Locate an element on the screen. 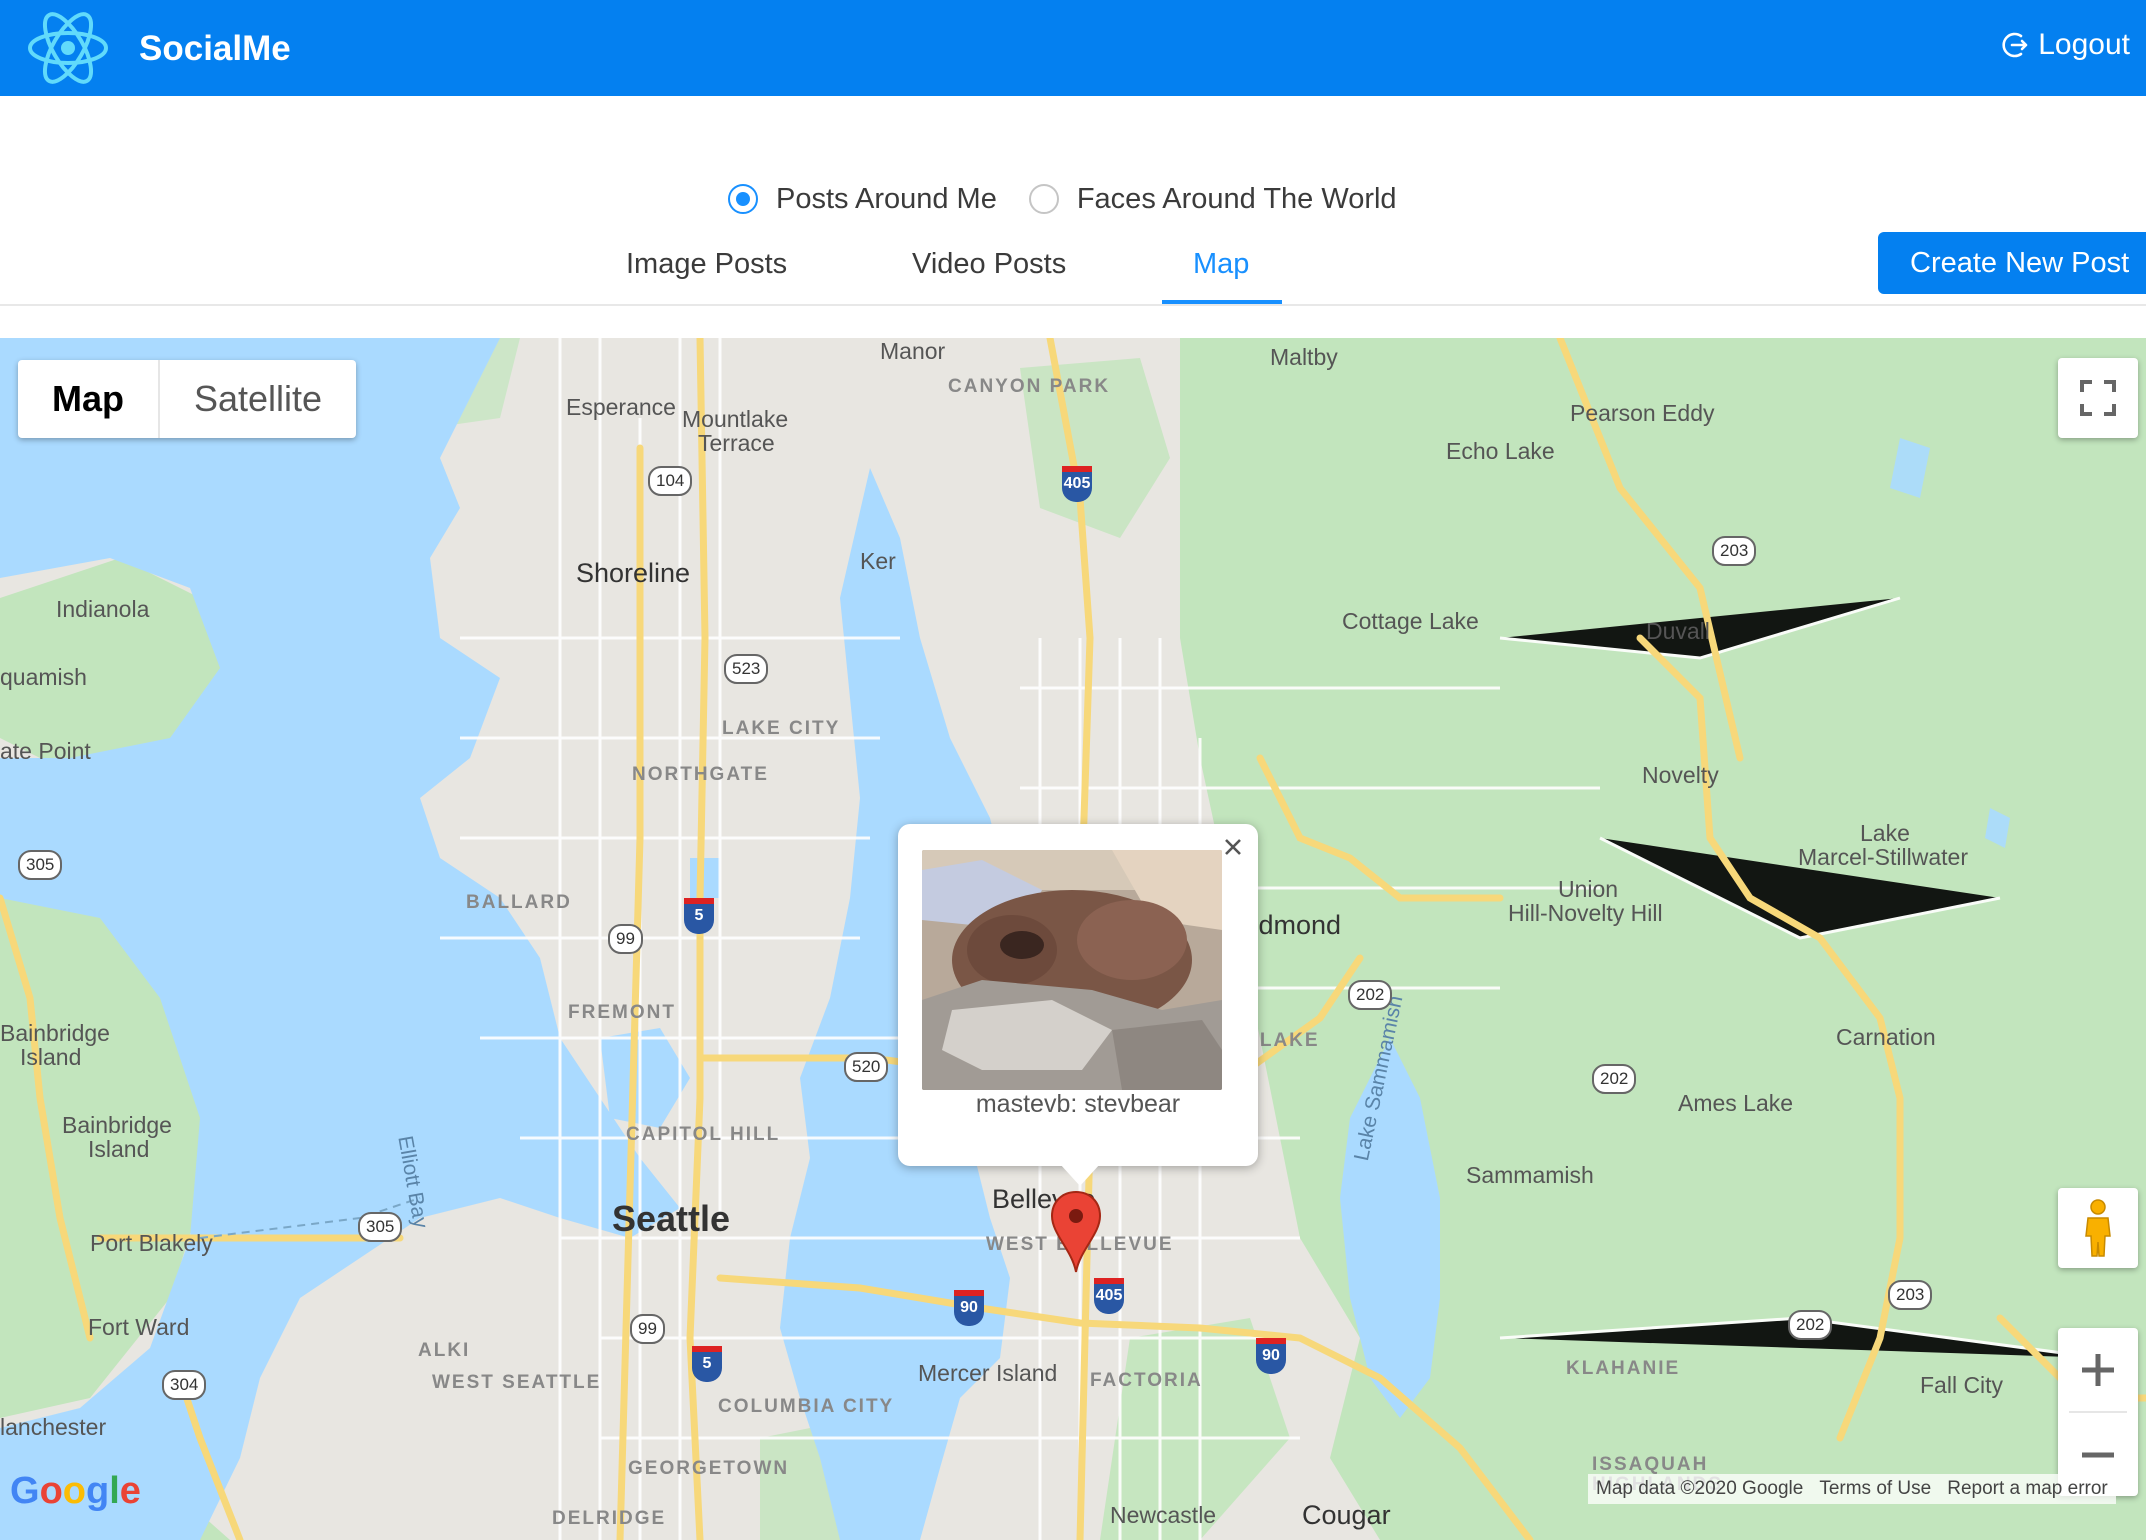  plus-icon is located at coordinates (2098, 1369).